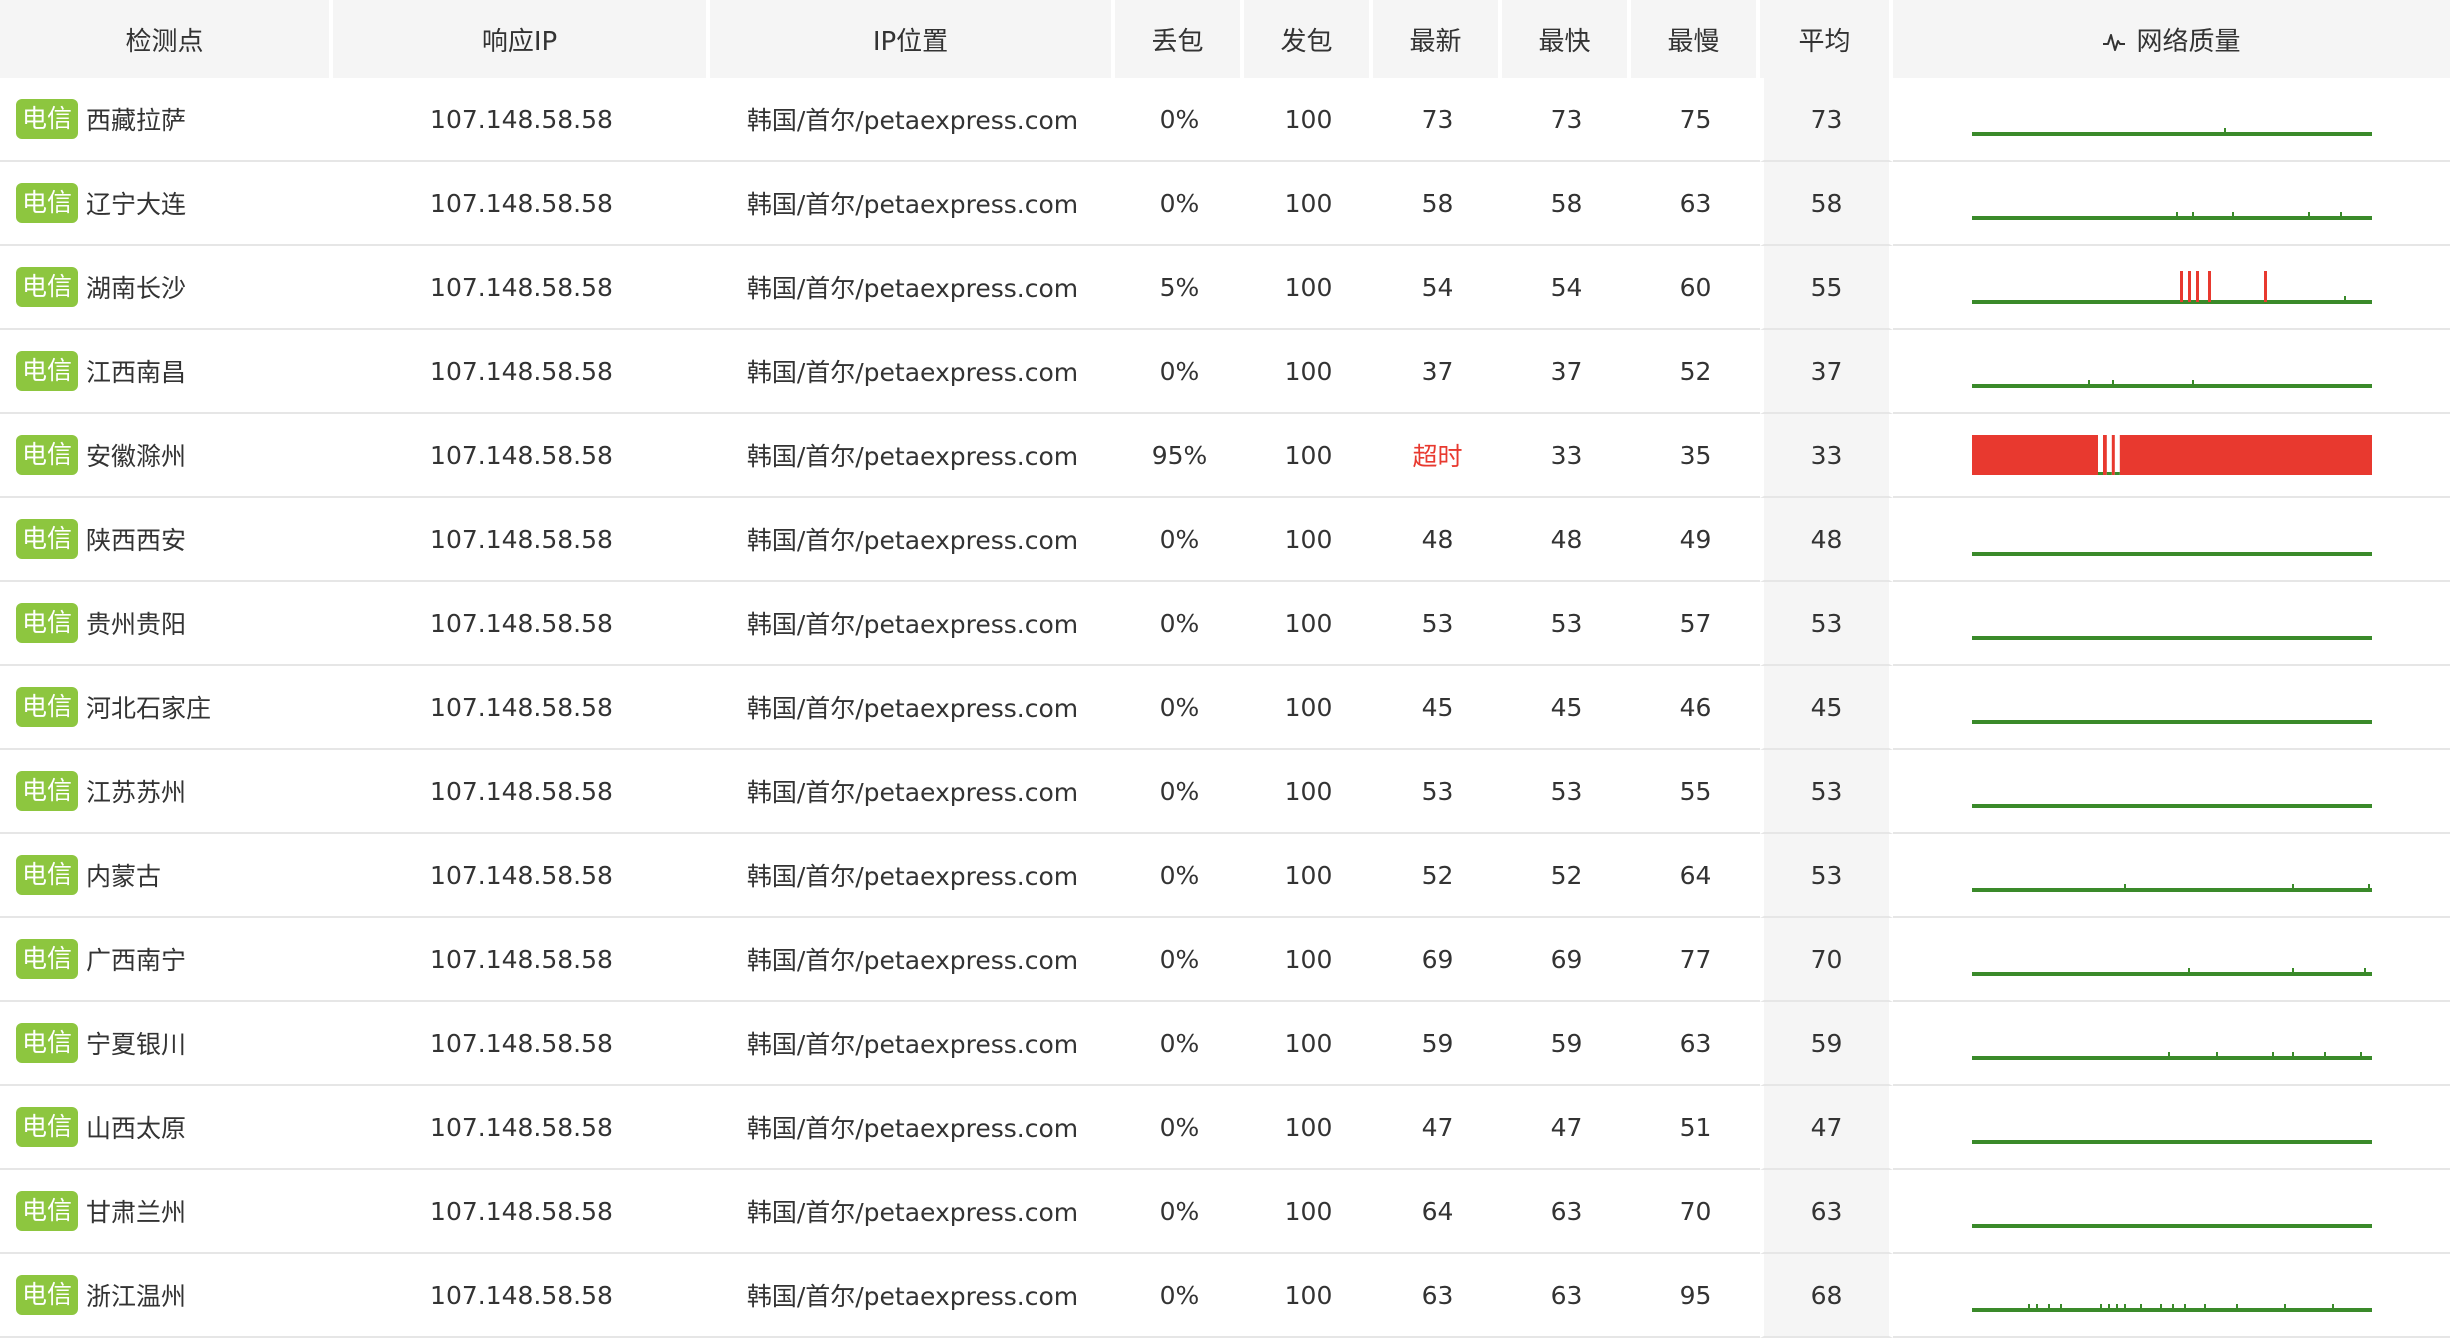  I want to click on cell-average: 47, so click(1826, 1128).